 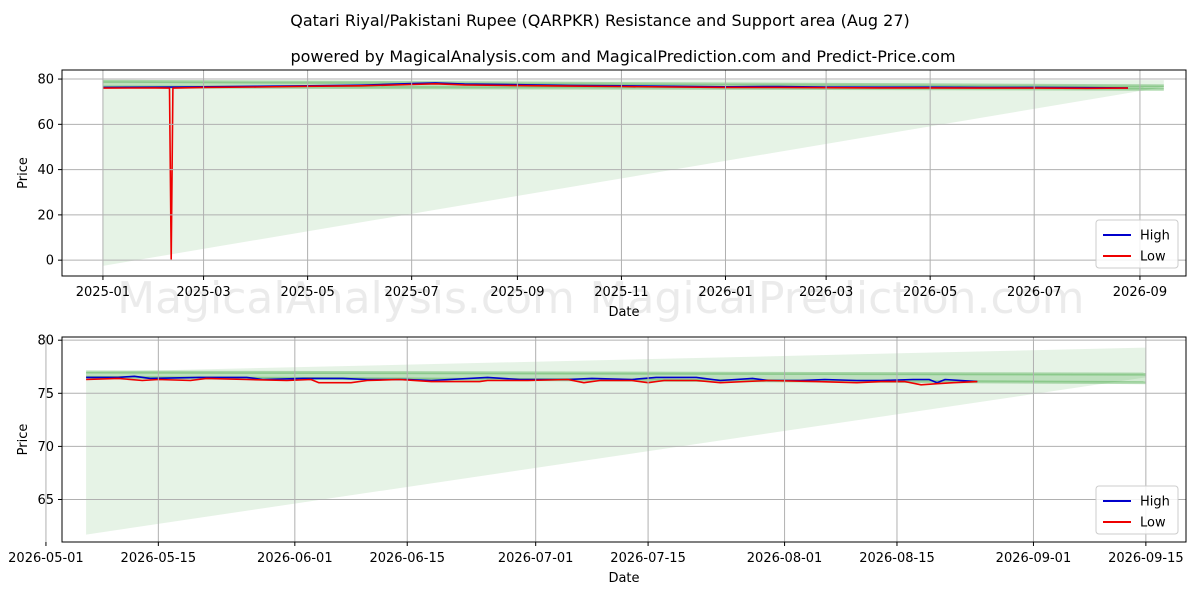 What do you see at coordinates (1034, 558) in the screenshot?
I see `x-tick-label: 2026-09-01` at bounding box center [1034, 558].